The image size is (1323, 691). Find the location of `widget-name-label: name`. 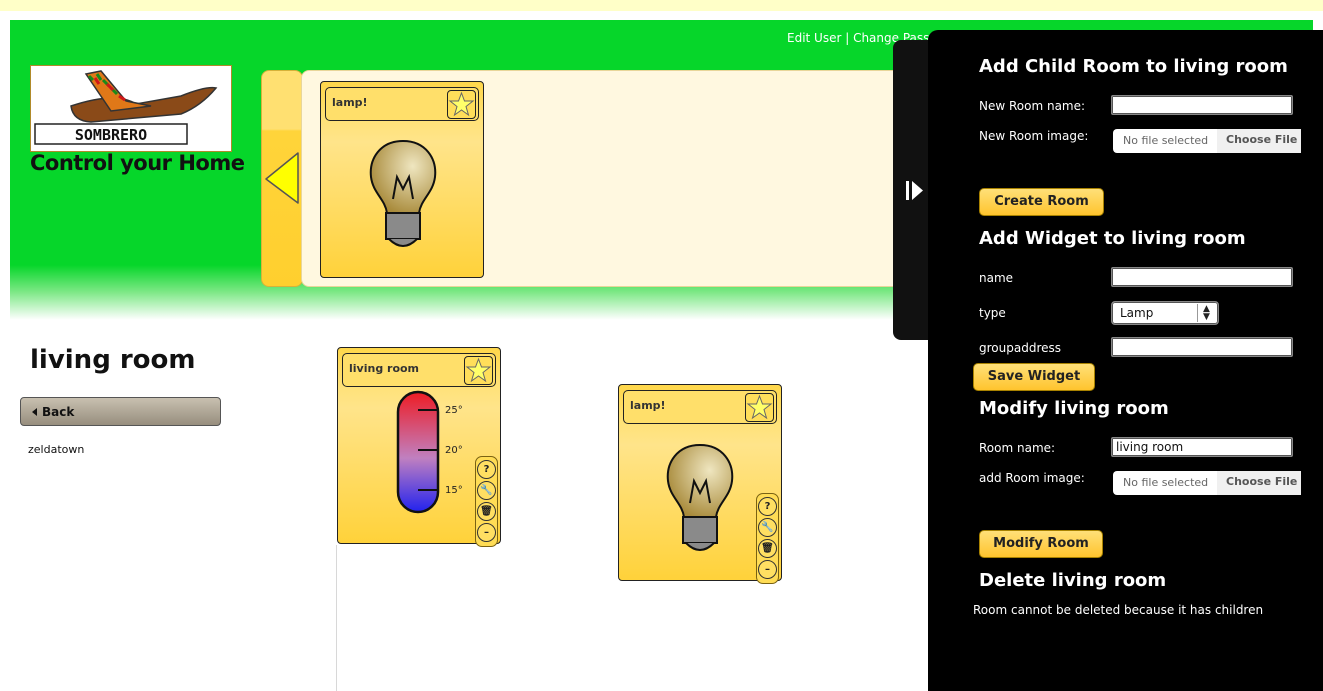

widget-name-label: name is located at coordinates (996, 278).